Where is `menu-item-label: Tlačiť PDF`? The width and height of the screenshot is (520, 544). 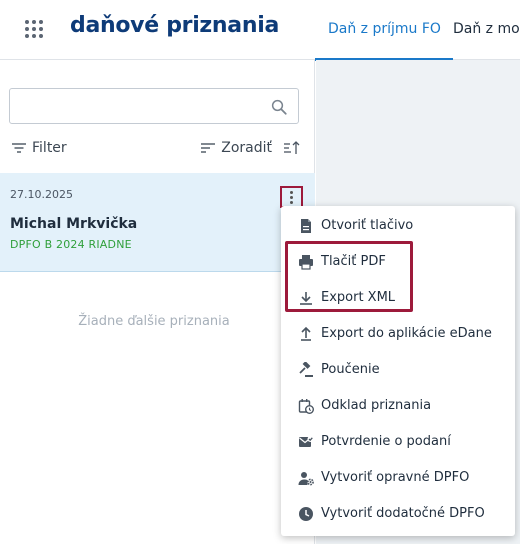
menu-item-label: Tlačiť PDF is located at coordinates (353, 261).